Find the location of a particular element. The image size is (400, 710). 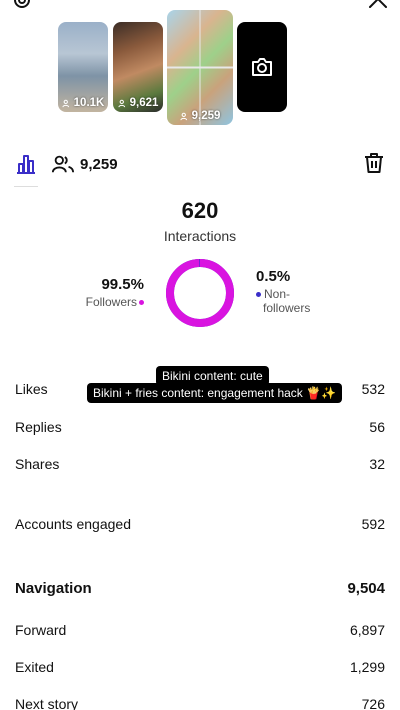

exited-label: Exited is located at coordinates (34, 667).